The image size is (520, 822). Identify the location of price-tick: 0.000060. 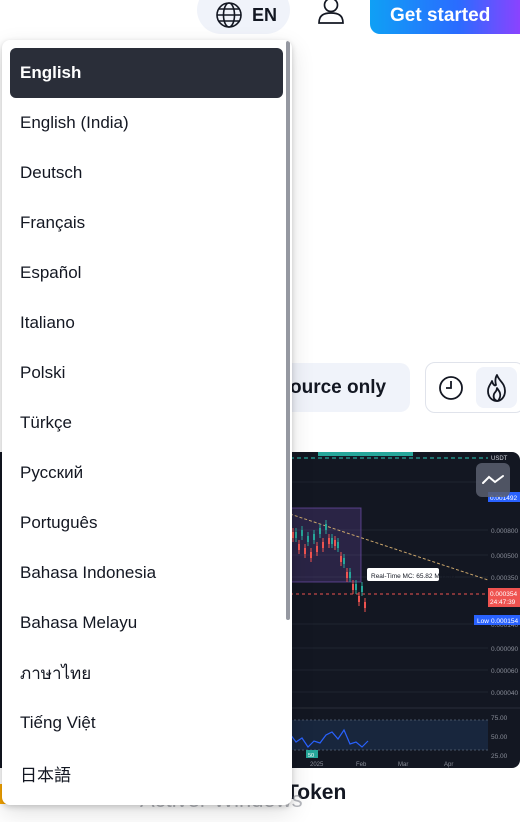
(504, 671).